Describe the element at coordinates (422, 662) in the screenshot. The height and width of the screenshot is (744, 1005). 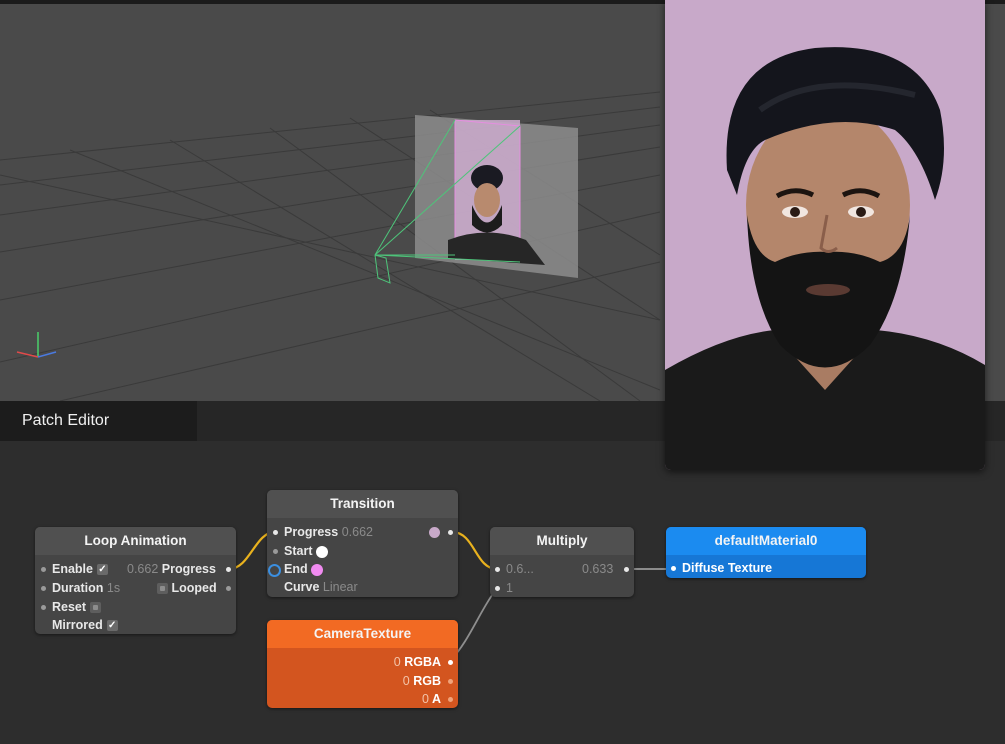
I see `rgba-output-label: RGBA` at that location.